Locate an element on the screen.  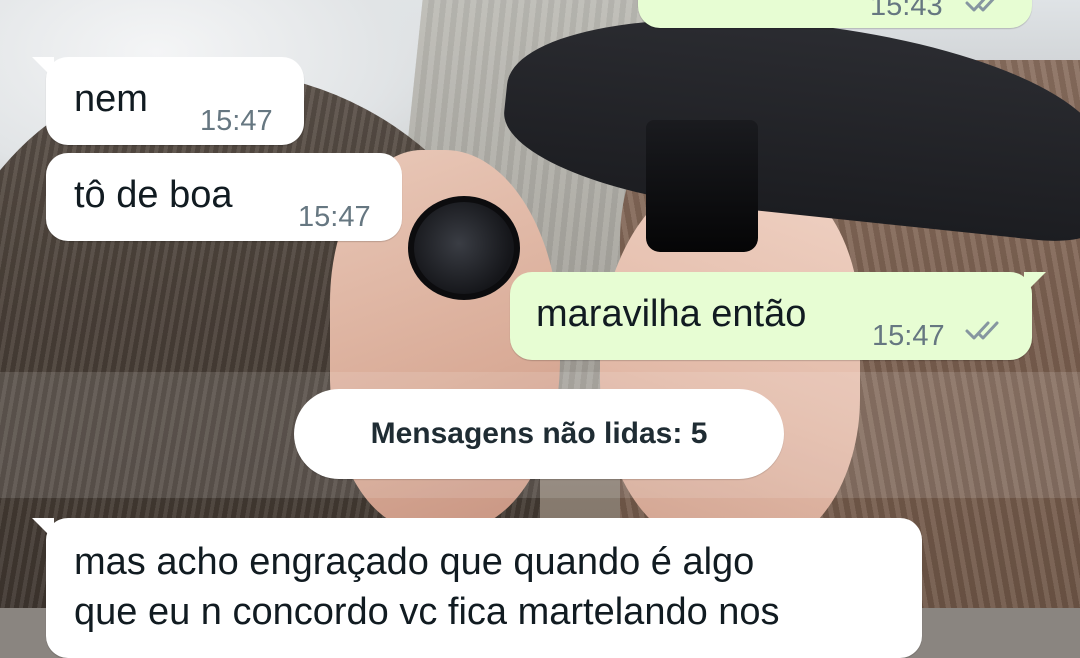
message-bubble-incoming: nem 15:47 is located at coordinates (168, 101).